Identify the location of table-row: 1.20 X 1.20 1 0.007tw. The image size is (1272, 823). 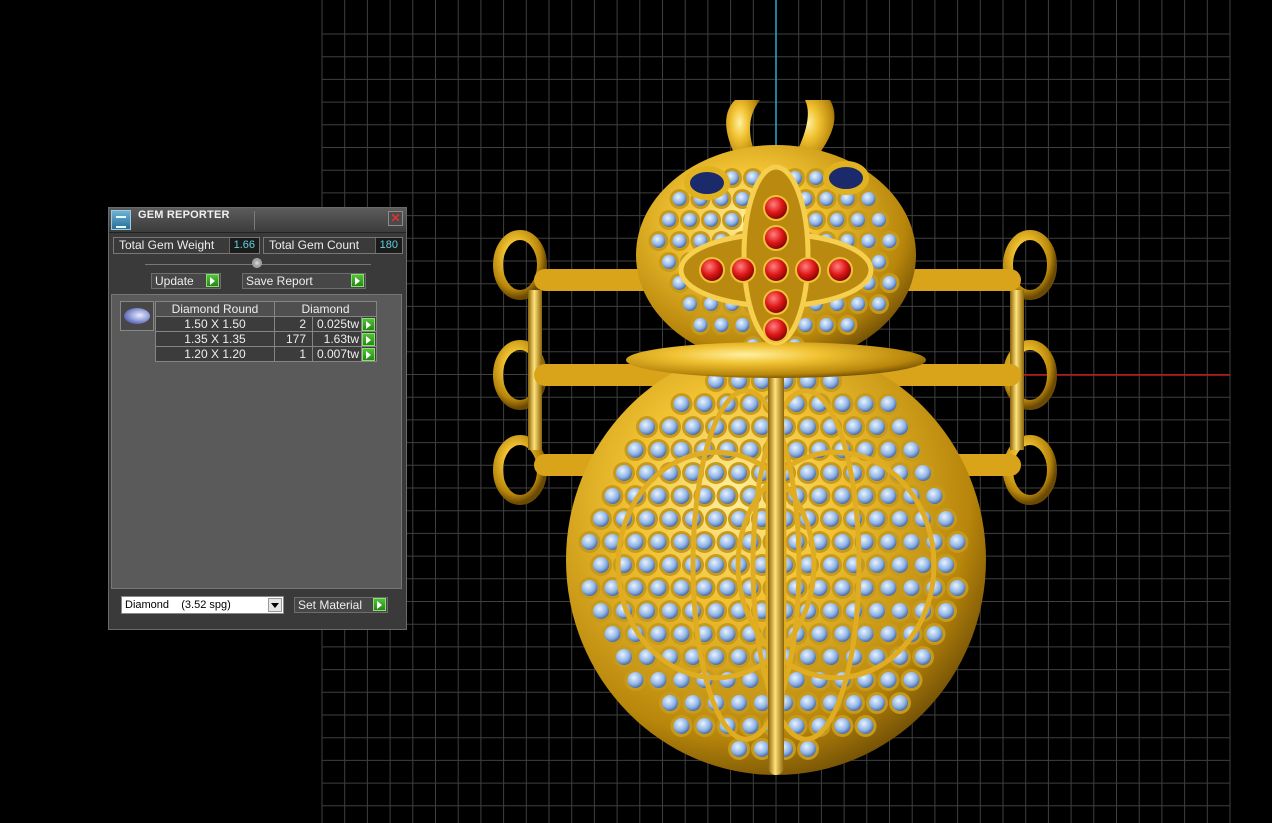
(266, 354).